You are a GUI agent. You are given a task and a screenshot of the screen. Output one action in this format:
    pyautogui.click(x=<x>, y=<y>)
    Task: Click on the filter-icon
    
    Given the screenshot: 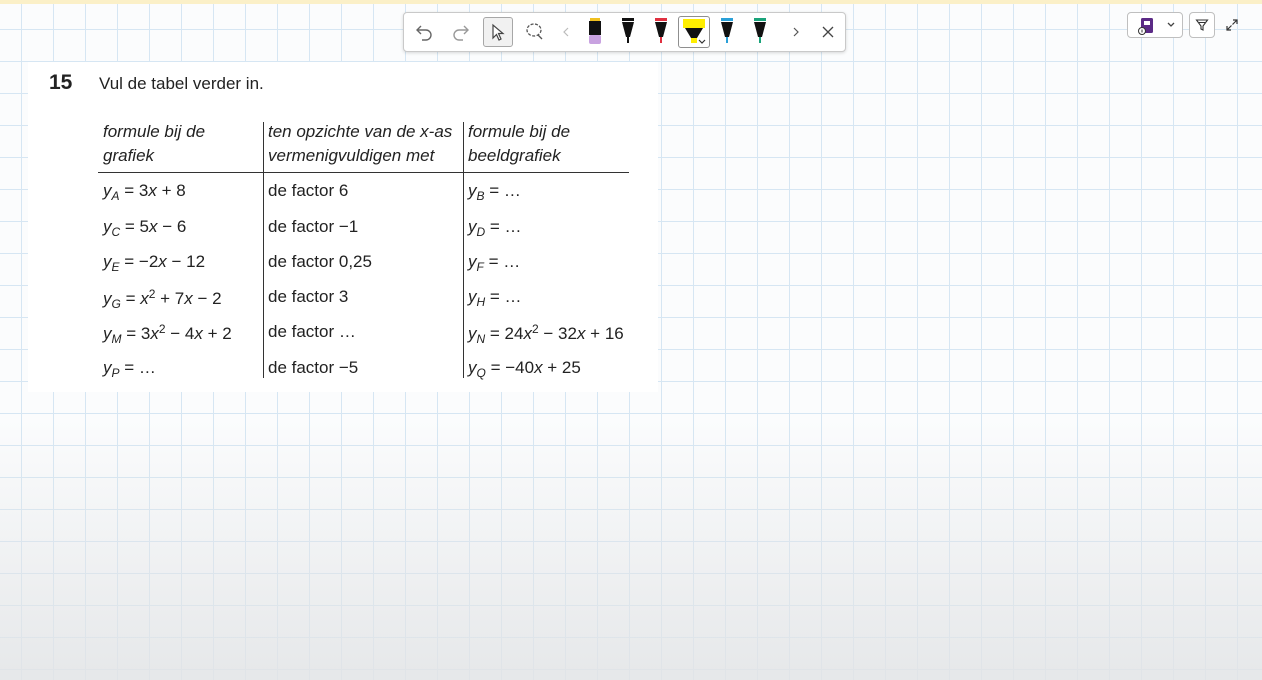 What is the action you would take?
    pyautogui.click(x=1202, y=25)
    